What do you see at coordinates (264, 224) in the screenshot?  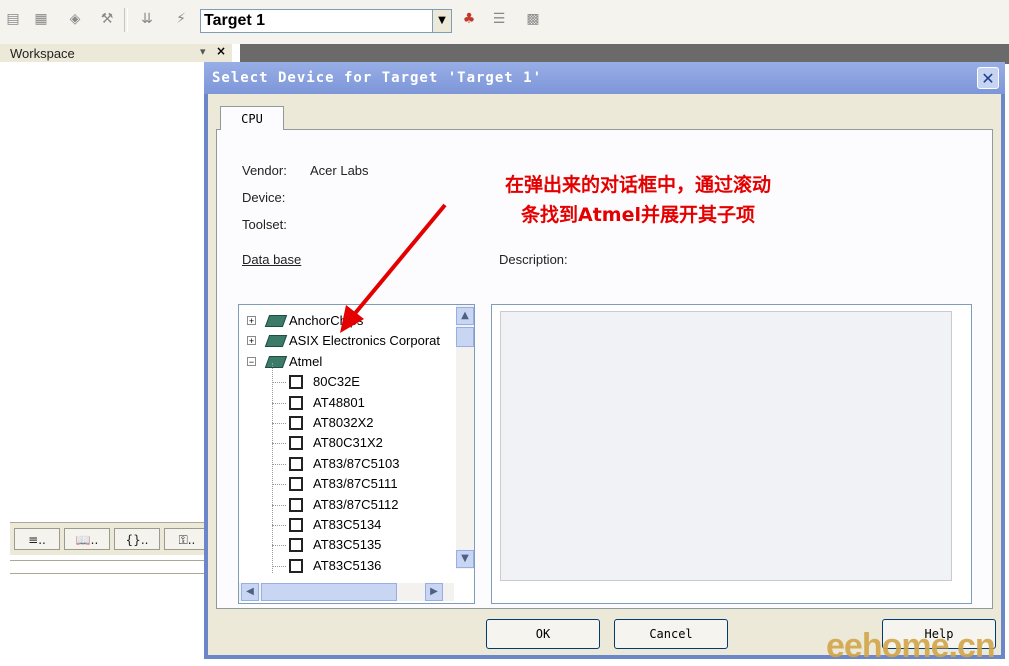 I see `toolset-label: Toolset:` at bounding box center [264, 224].